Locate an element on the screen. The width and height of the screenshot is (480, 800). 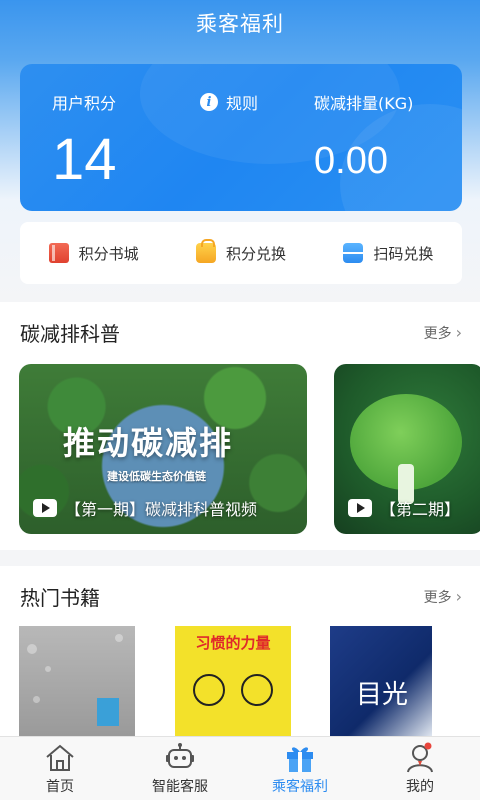
tab-smart-service: 智能客服 is located at coordinates (180, 768).